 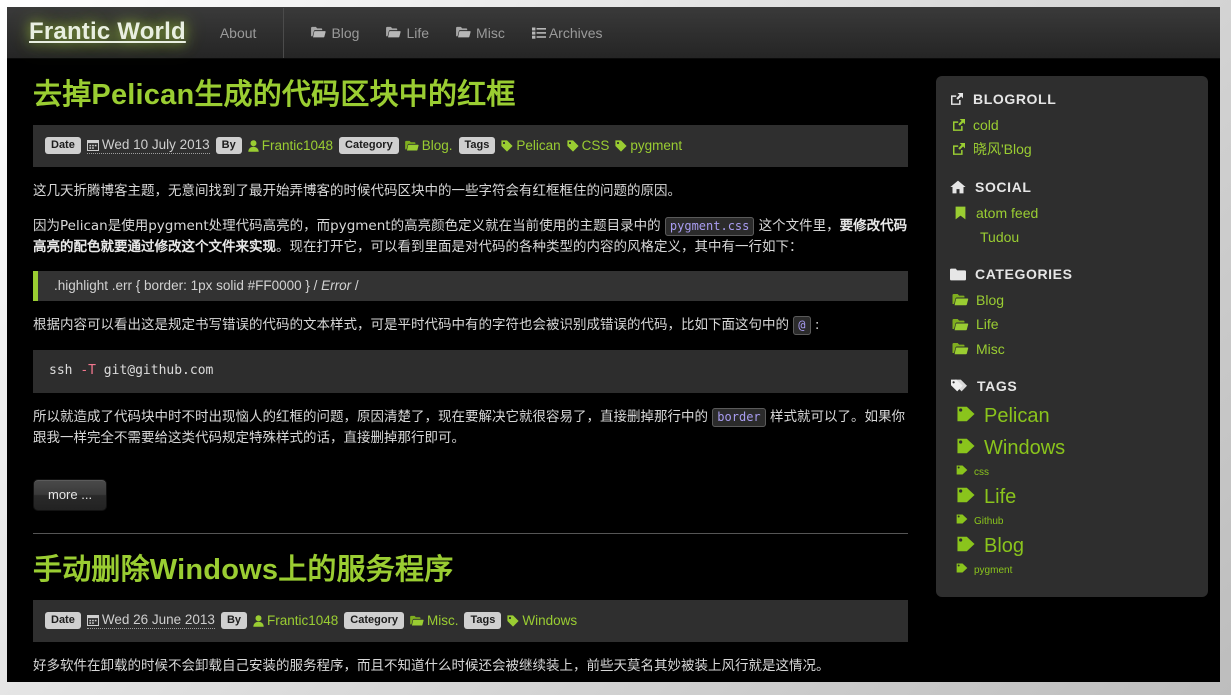 What do you see at coordinates (434, 620) in the screenshot?
I see `meta-category: Misc.` at bounding box center [434, 620].